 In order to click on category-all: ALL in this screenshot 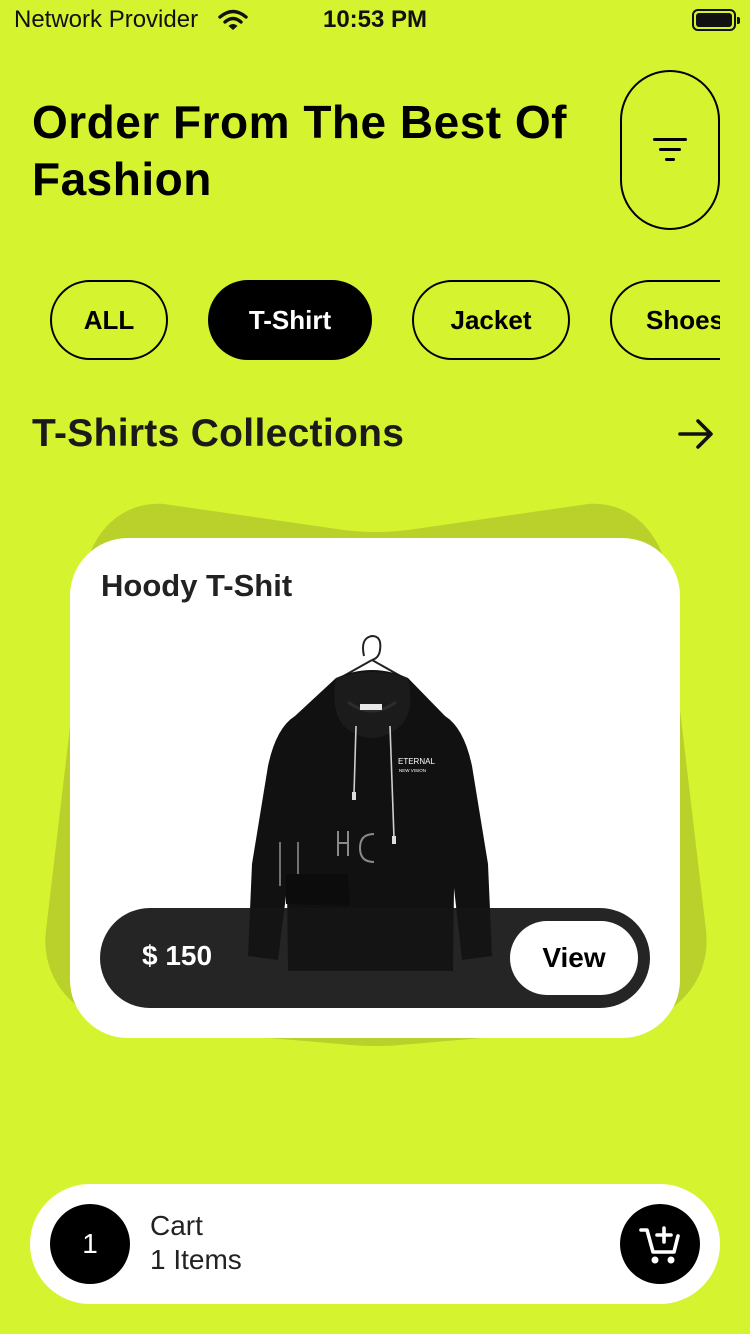, I will do `click(109, 320)`.